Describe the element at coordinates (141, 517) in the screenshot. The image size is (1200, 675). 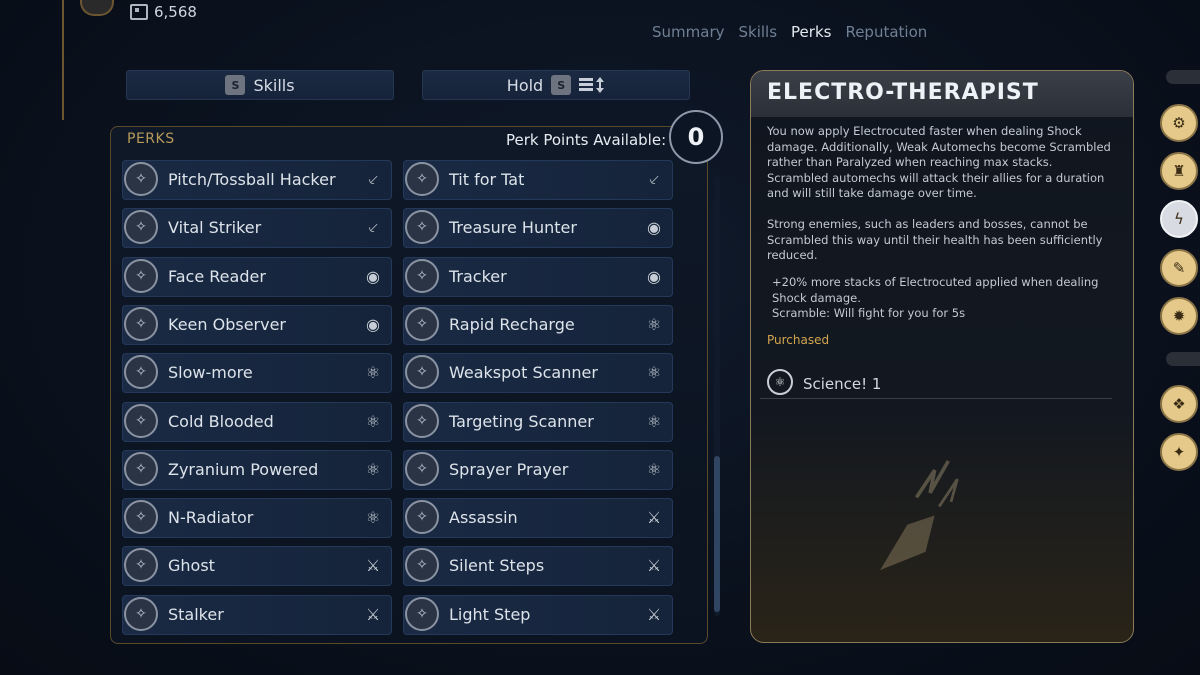
I see `radiator-icon: ✧` at that location.